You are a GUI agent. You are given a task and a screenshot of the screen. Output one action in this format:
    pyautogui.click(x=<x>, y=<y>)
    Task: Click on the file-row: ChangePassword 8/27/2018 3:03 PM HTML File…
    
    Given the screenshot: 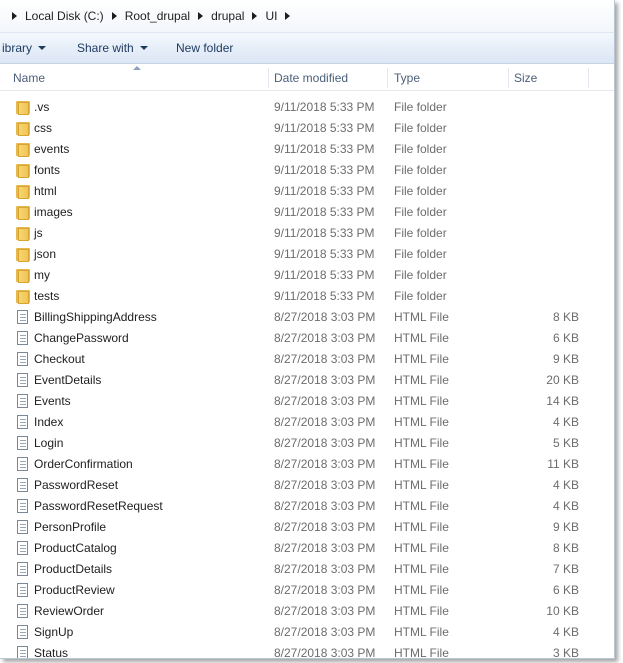 What is the action you would take?
    pyautogui.click(x=307, y=338)
    